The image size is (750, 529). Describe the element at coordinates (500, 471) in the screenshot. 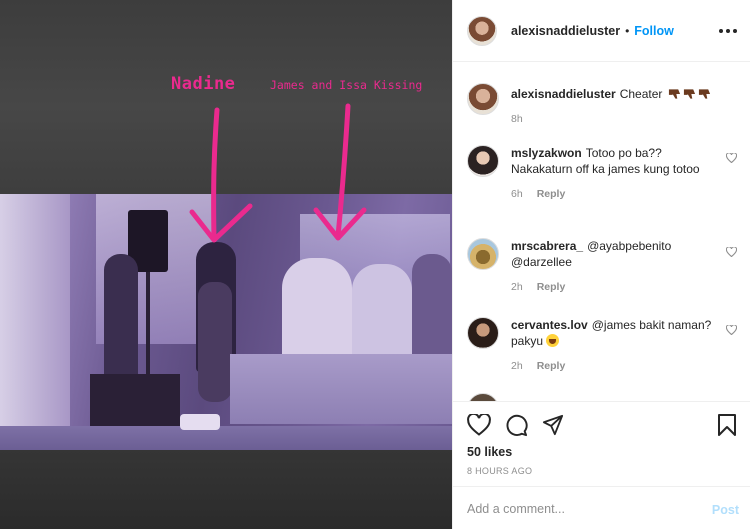

I see `post-timestamp: 8 HOURS AGO` at that location.